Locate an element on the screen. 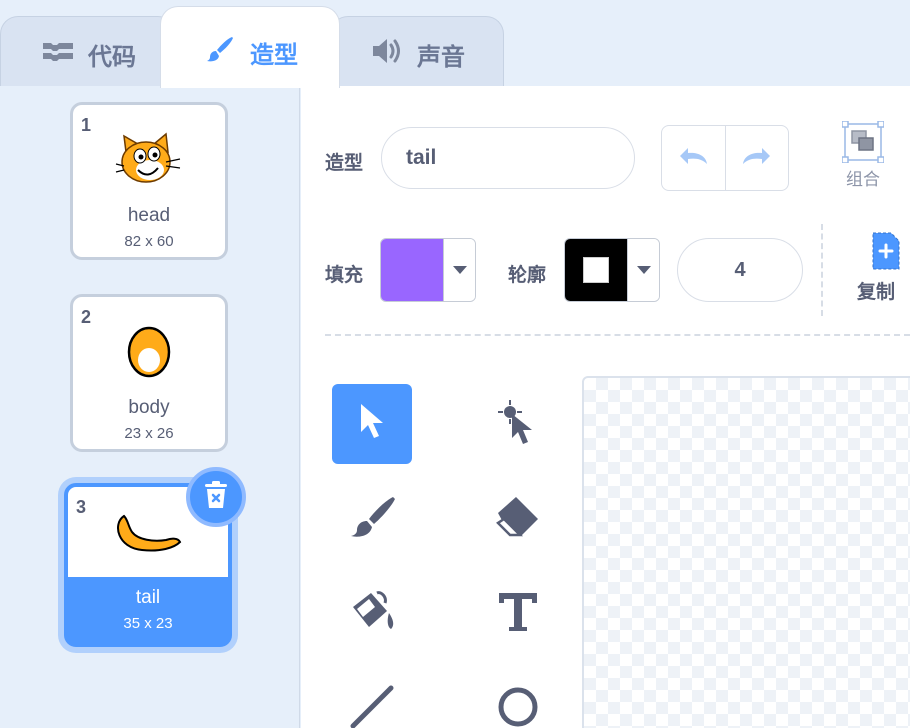 This screenshot has height=728, width=910. undo-icon is located at coordinates (693, 158).